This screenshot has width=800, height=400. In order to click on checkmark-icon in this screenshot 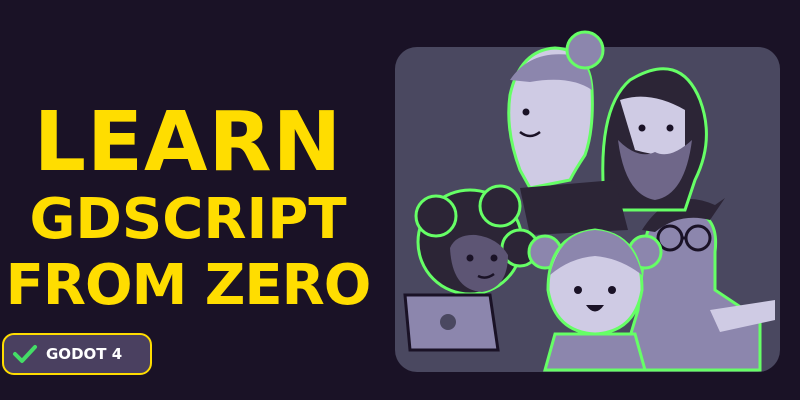, I will do `click(25, 354)`.